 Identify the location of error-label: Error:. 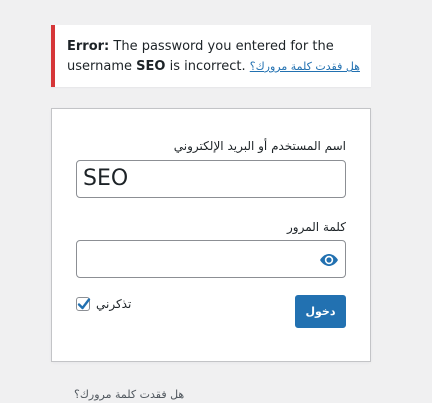
(88, 46).